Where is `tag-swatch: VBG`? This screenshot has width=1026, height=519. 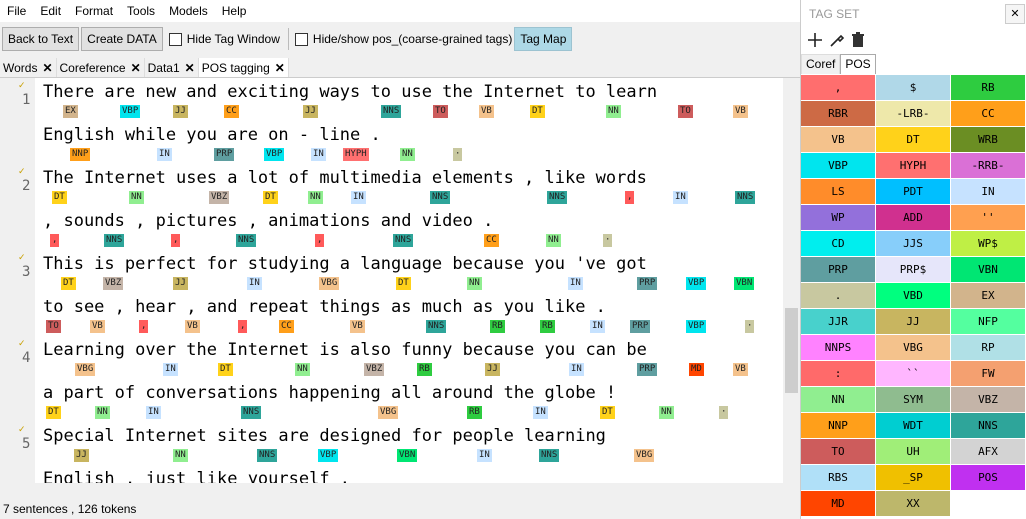
tag-swatch: VBG is located at coordinates (913, 347).